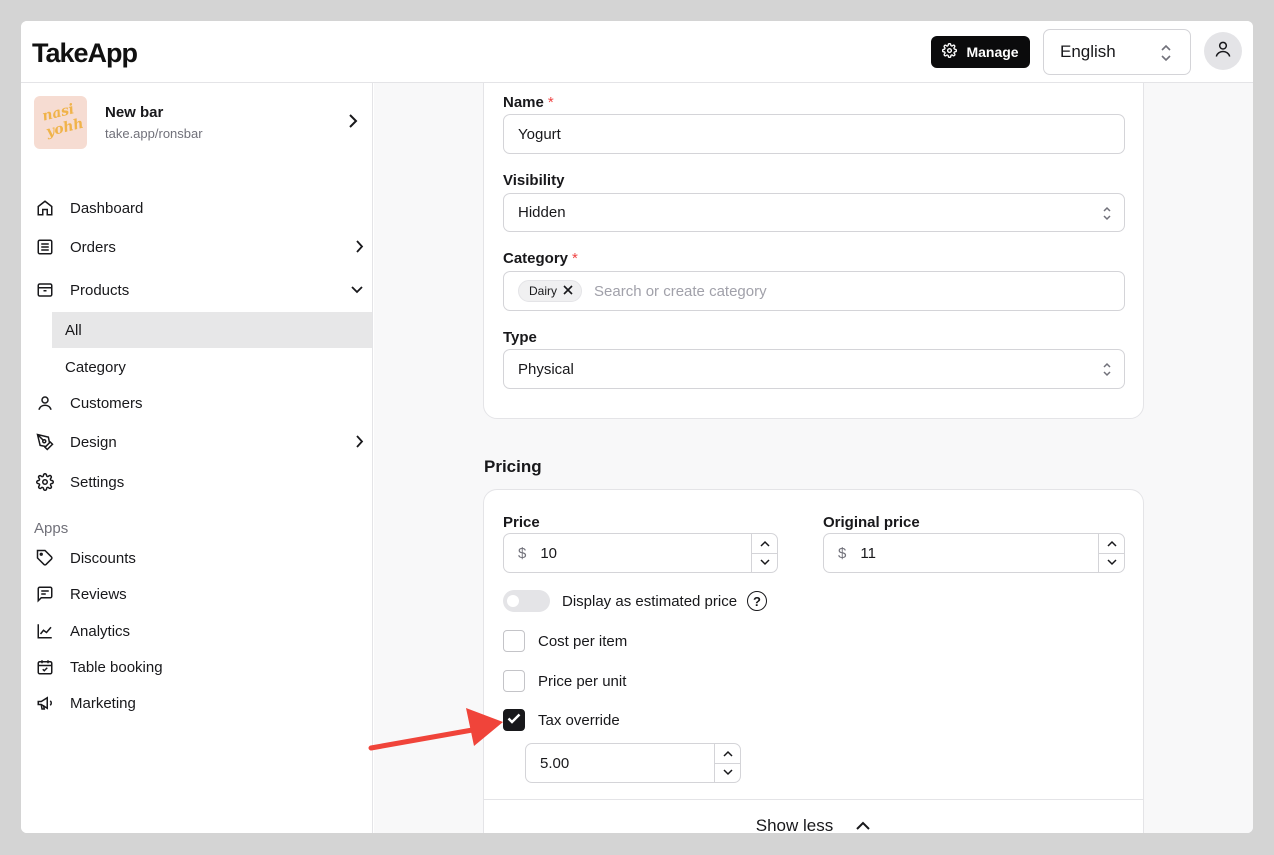 The image size is (1274, 855). Describe the element at coordinates (199, 594) in the screenshot. I see `sidebar-item-reviews: Reviews` at that location.